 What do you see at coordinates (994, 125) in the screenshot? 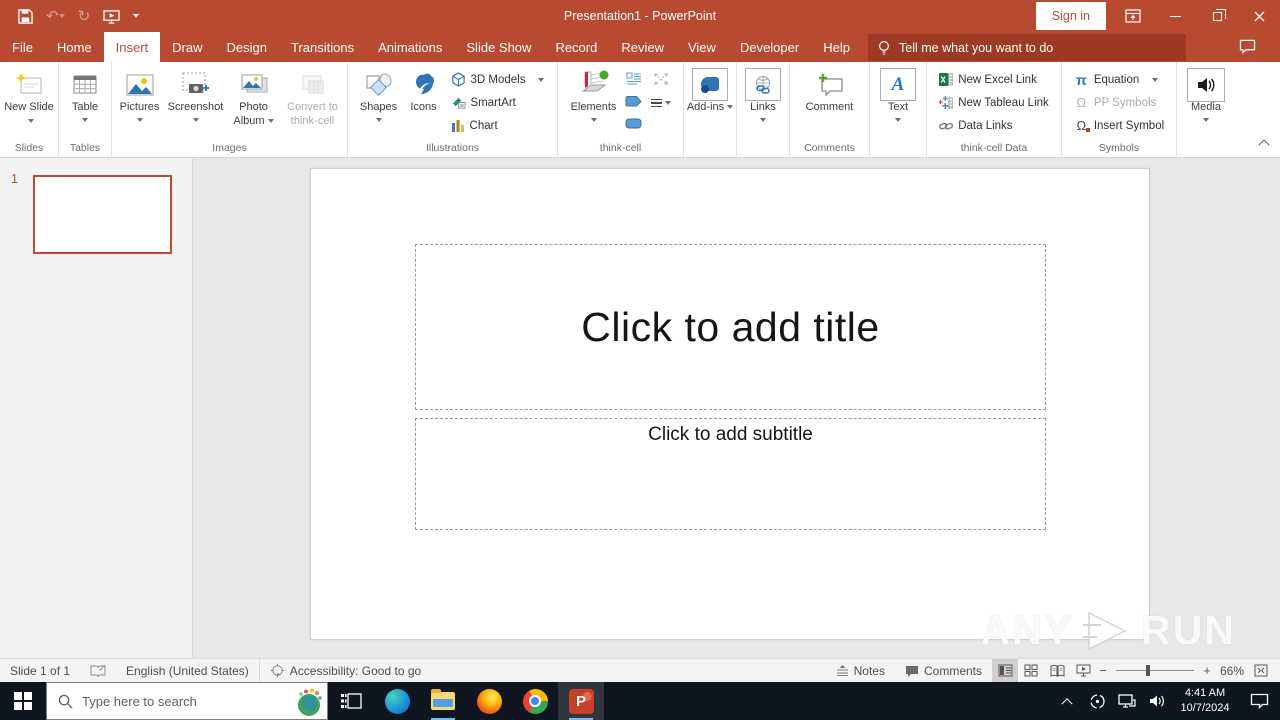
I see `data-links-button: Data Links` at bounding box center [994, 125].